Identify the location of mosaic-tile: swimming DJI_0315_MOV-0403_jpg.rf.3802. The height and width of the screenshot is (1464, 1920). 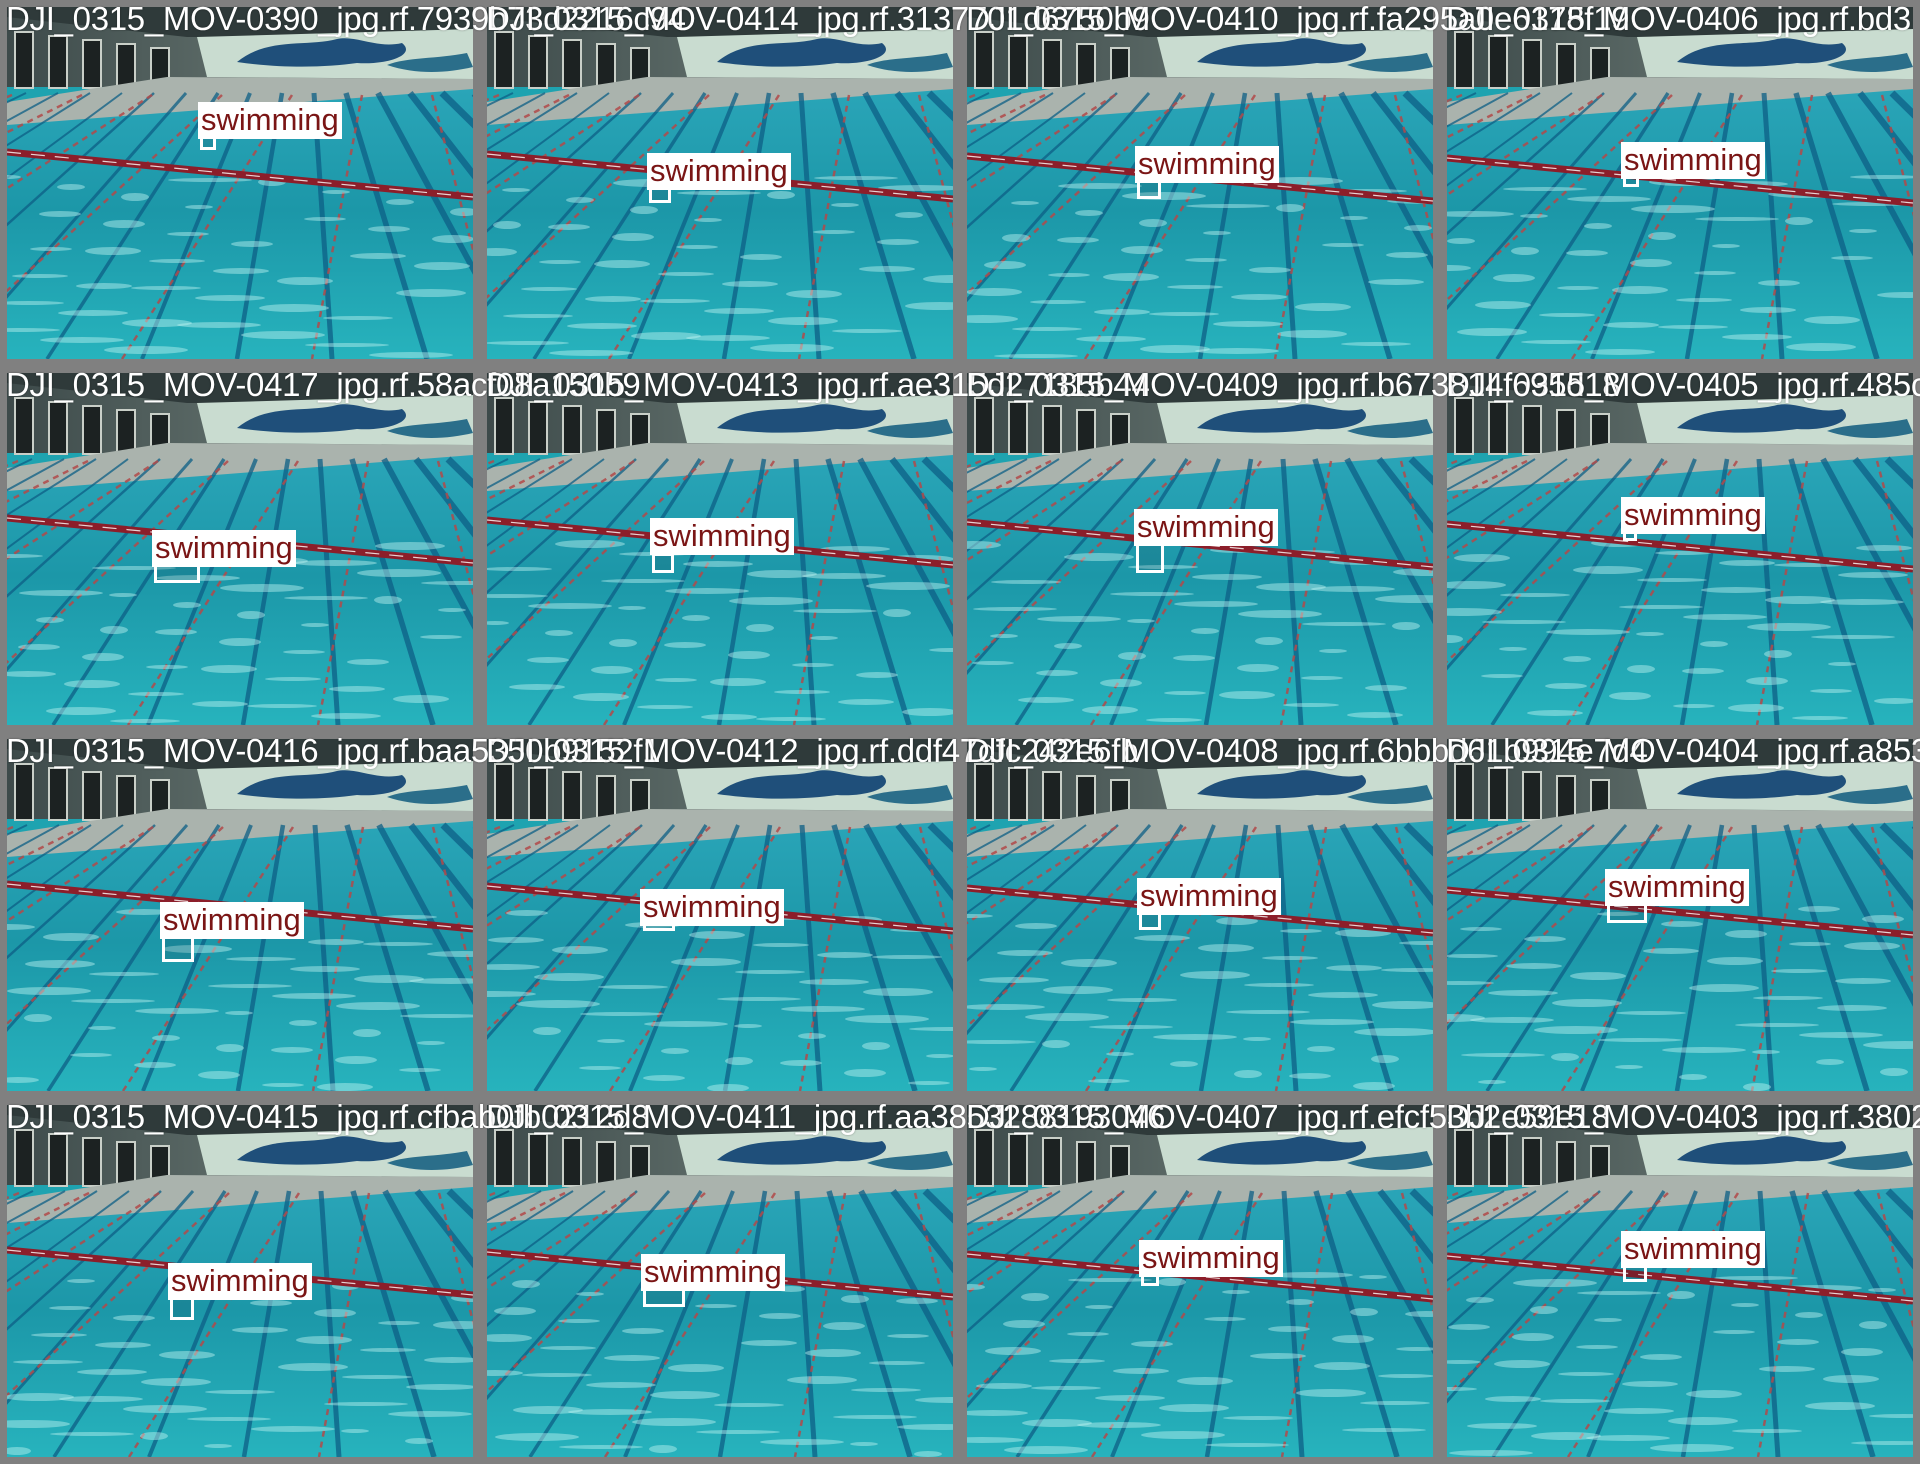
(1680, 1281).